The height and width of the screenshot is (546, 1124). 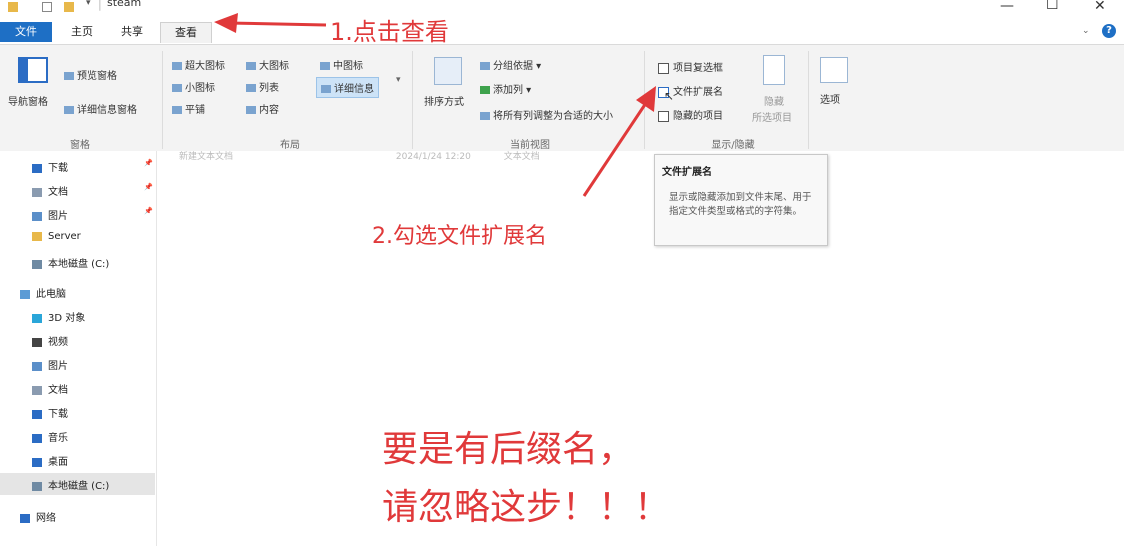 What do you see at coordinates (270, 23) in the screenshot?
I see `arrow-to-view-tab` at bounding box center [270, 23].